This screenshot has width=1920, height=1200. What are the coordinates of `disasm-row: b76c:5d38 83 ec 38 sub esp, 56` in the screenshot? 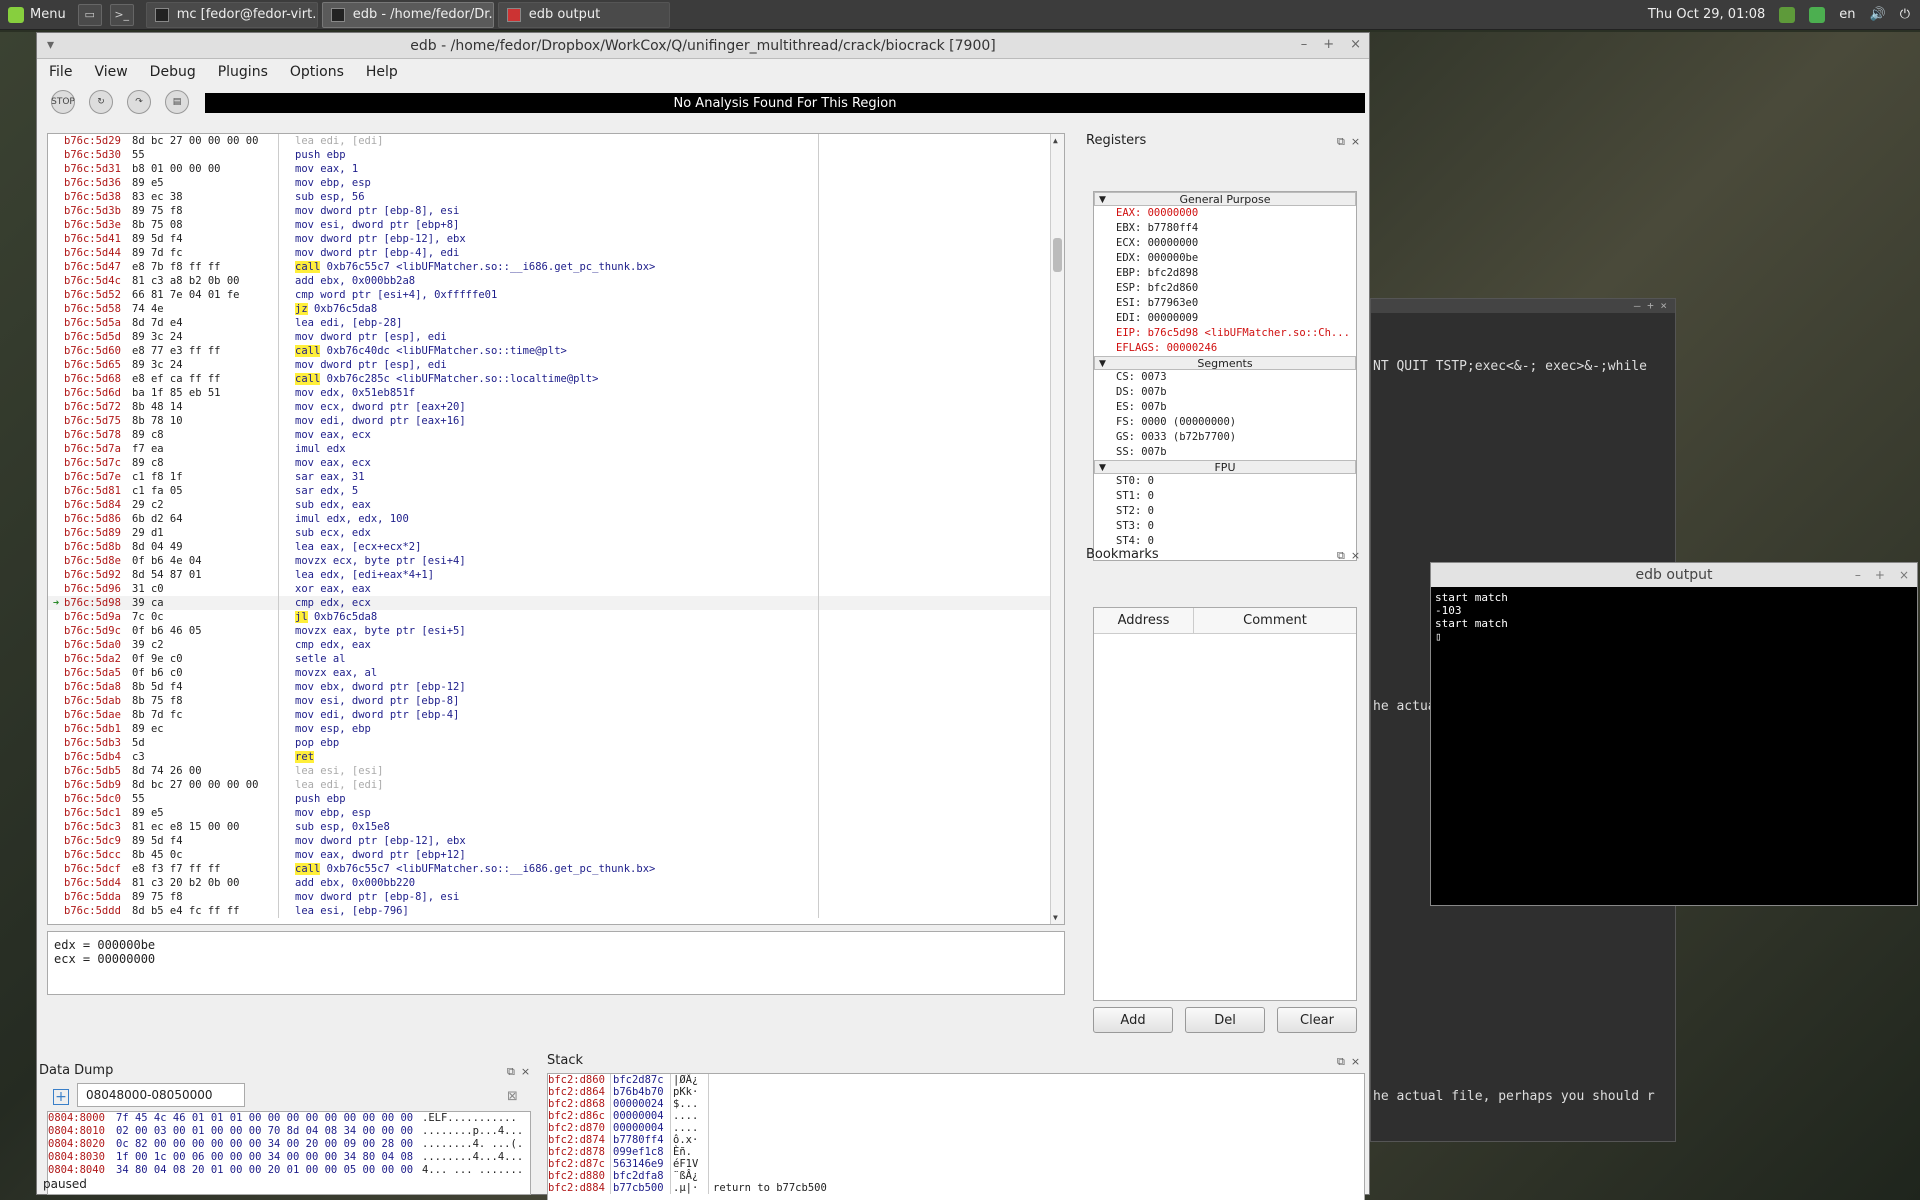 It's located at (556, 197).